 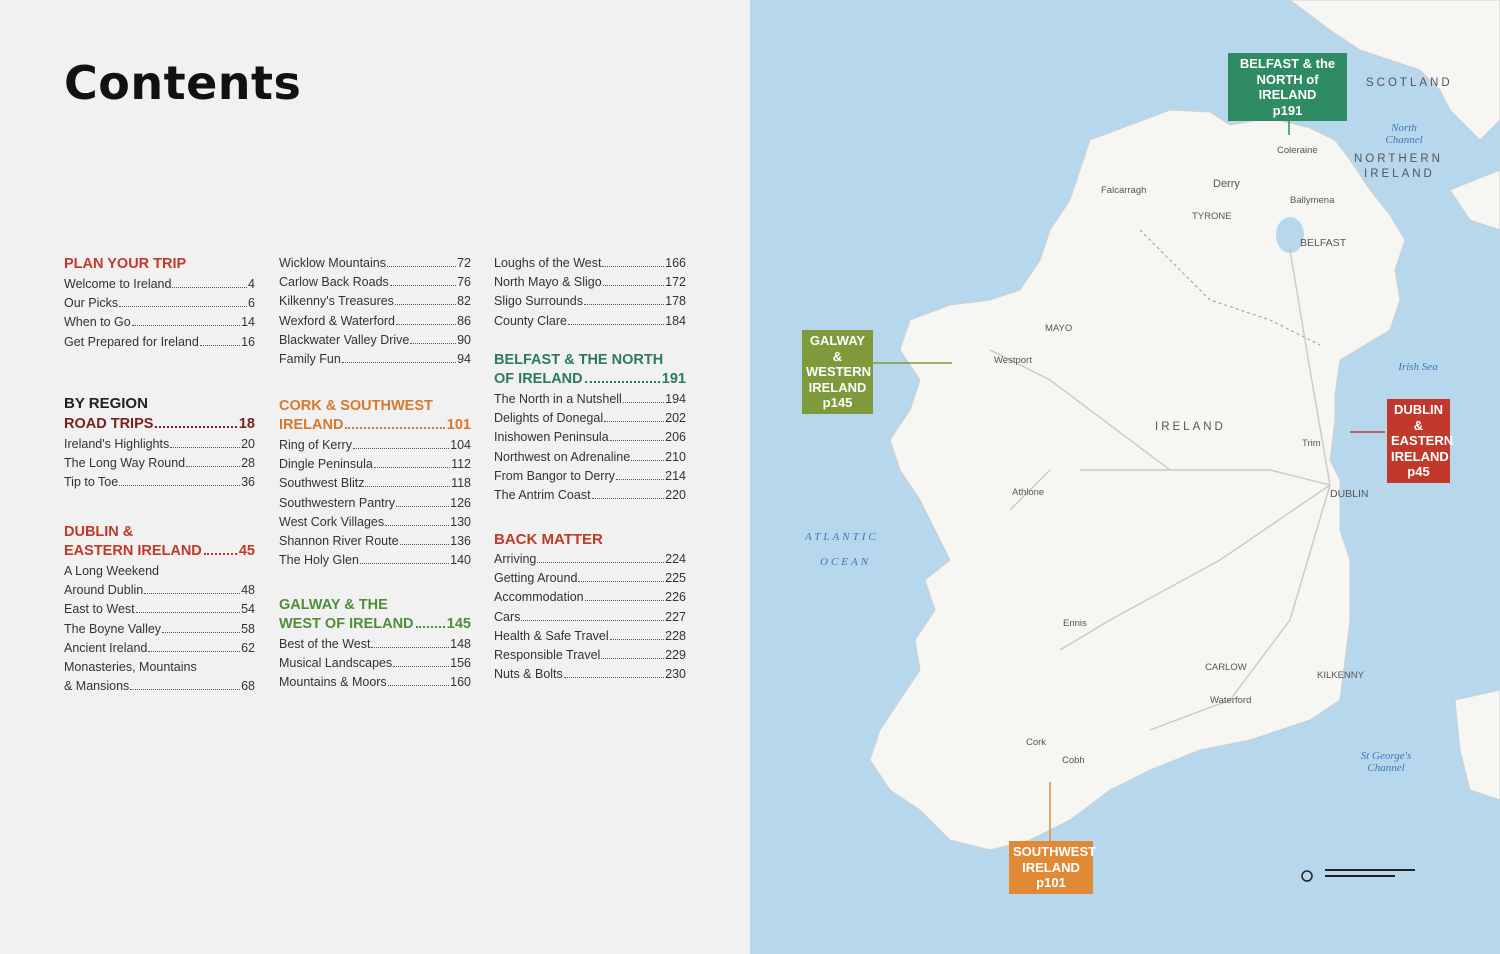 I want to click on toc-entry: Southwest Blitz118, so click(x=375, y=483).